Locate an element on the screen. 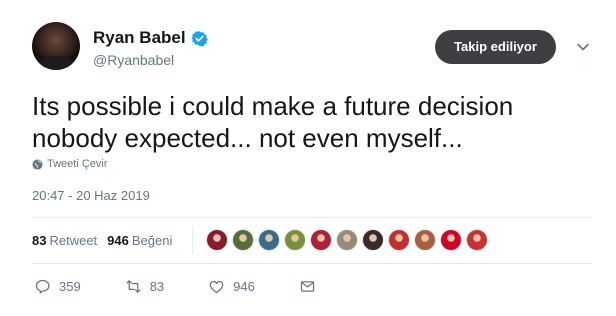  tweet-action-bar: 359 83 946 is located at coordinates (175, 286).